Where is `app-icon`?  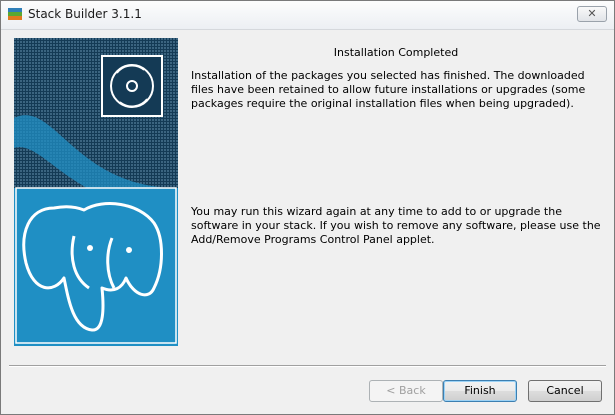 app-icon is located at coordinates (15, 14).